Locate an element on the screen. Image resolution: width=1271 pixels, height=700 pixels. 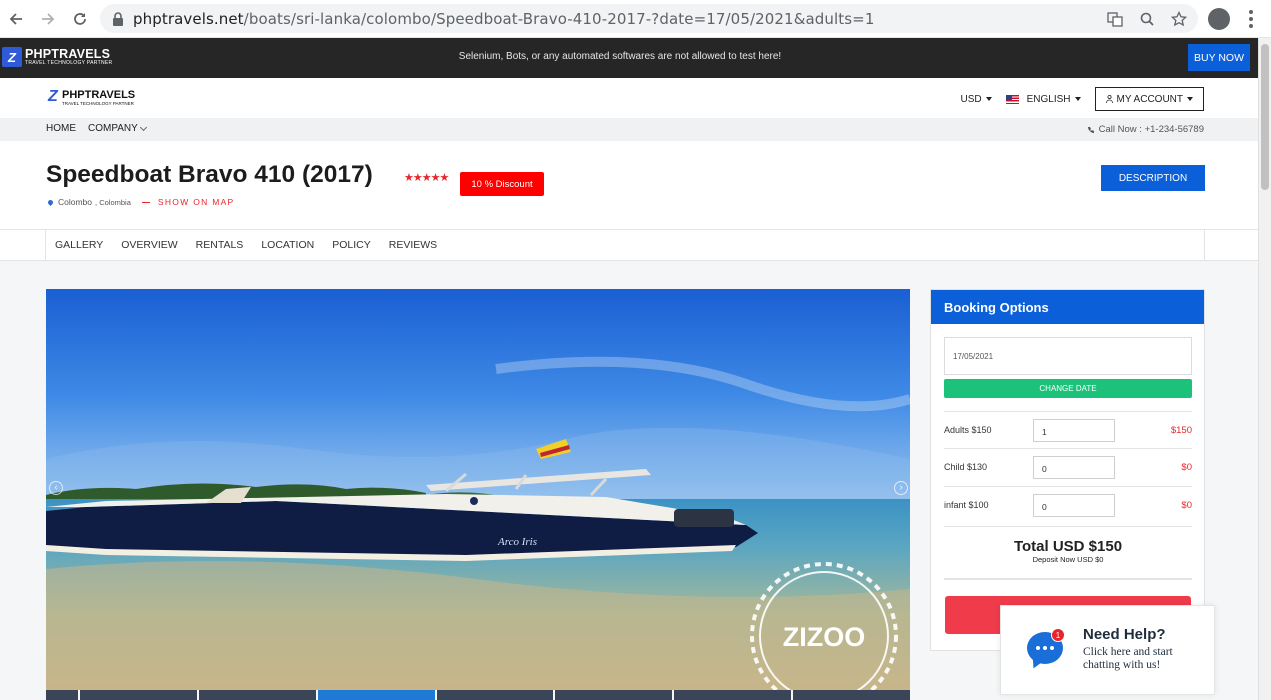
location-city: Colombo is located at coordinates (75, 202).